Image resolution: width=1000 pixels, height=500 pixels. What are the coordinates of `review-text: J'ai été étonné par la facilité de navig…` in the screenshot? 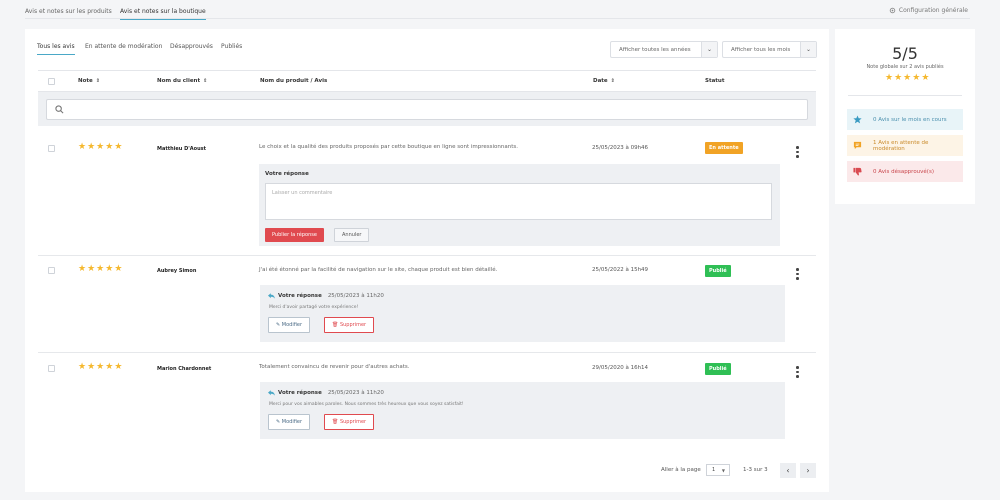 It's located at (378, 270).